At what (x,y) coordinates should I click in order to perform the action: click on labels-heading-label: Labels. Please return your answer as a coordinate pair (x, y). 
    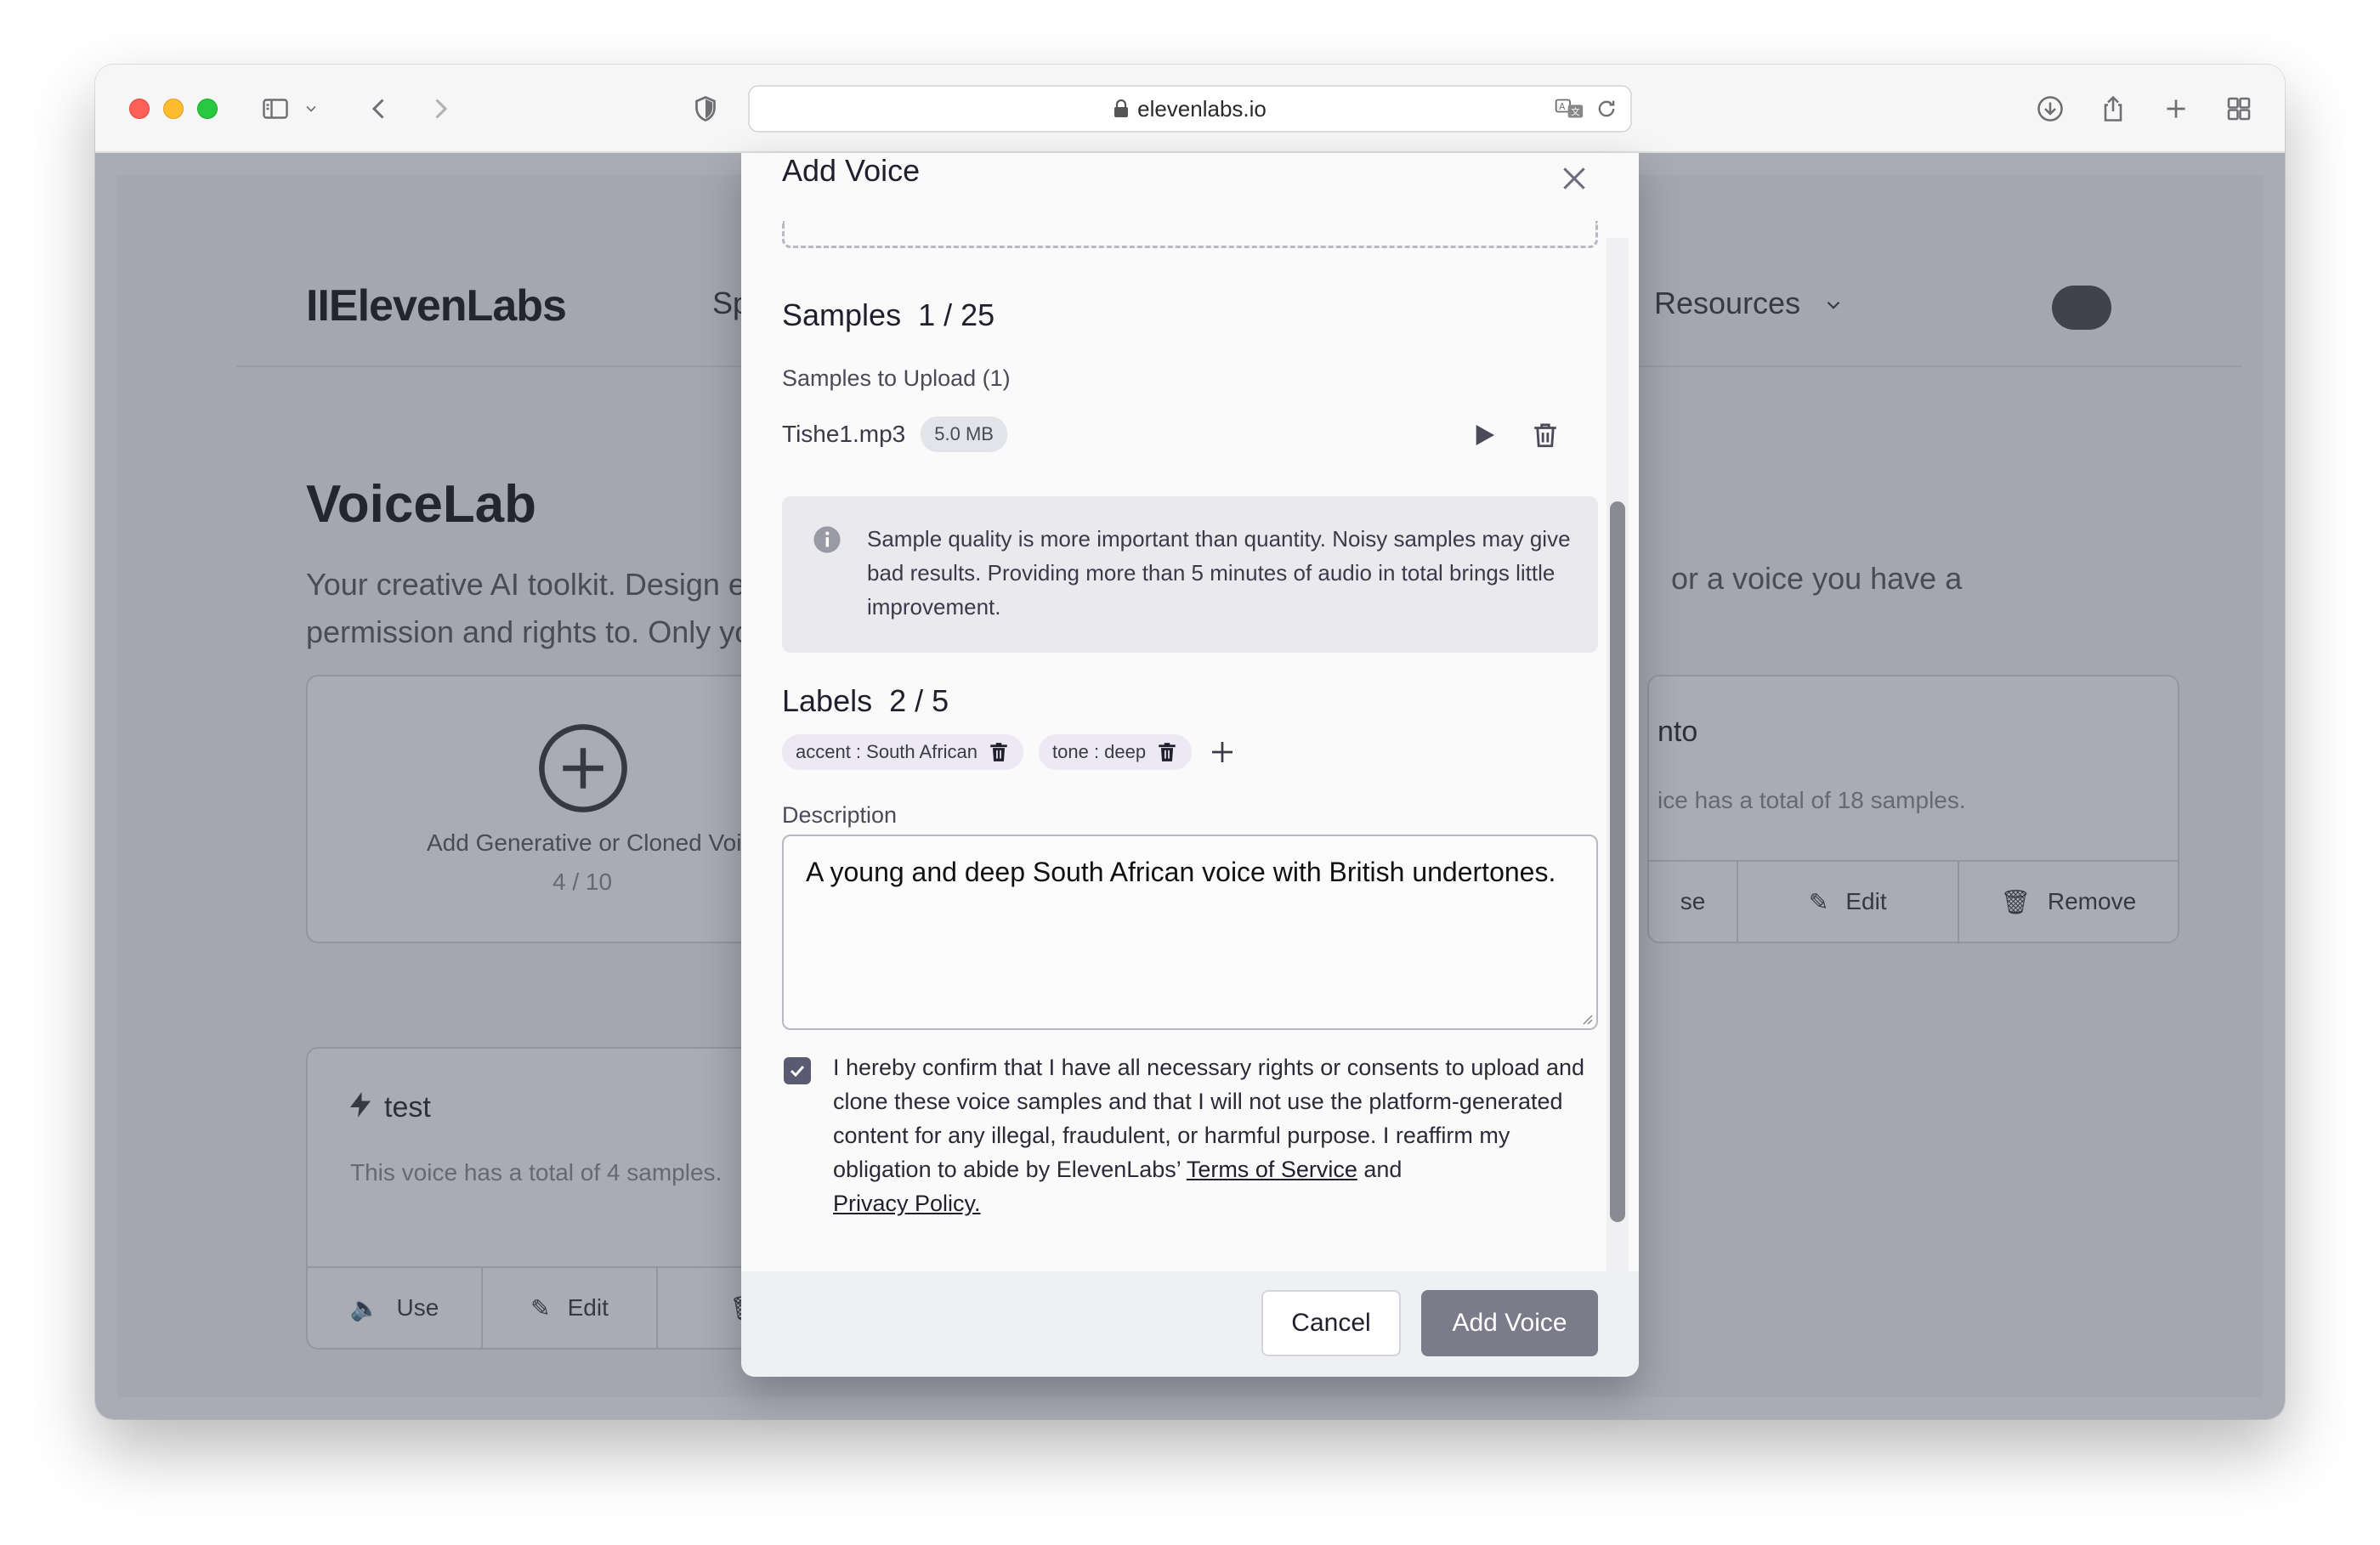
    Looking at the image, I should click on (827, 700).